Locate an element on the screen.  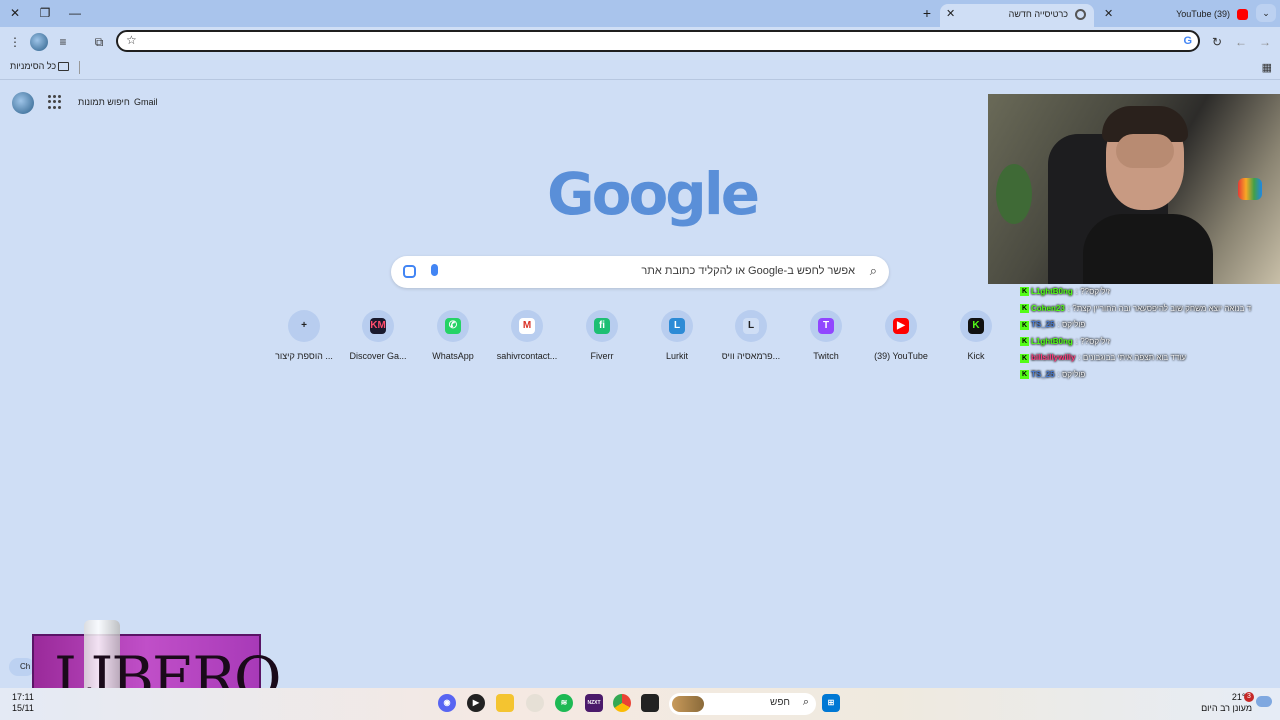
tab-youtube: ✕ (39) YouTube is located at coordinates (1177, 15).